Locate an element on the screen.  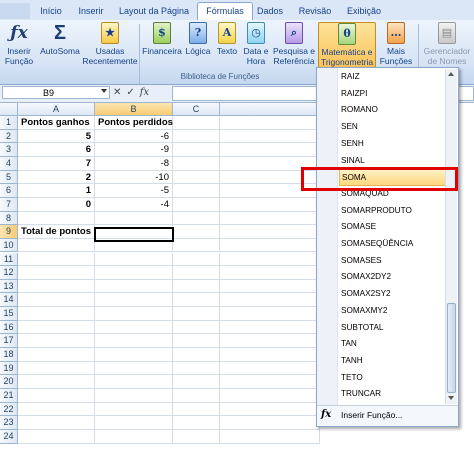
column-header-b: B is located at coordinates (134, 109).